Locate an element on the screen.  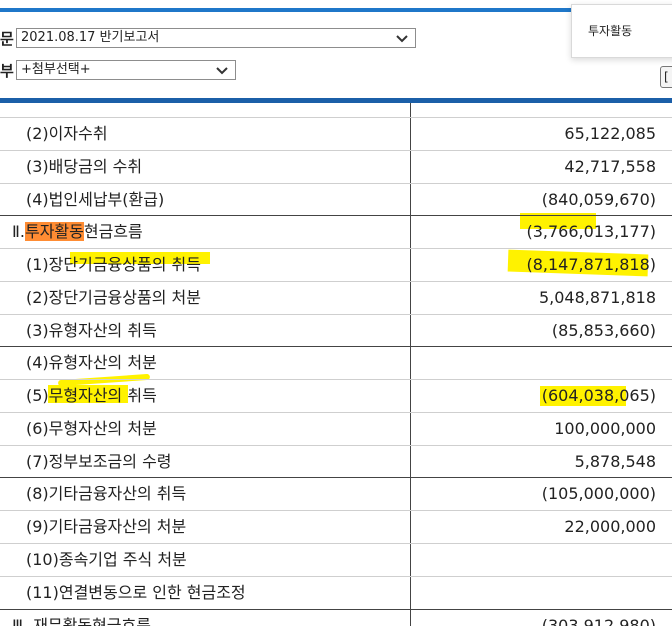
row-label: (11)연결변동으로 인한 현금조정 is located at coordinates (136, 592).